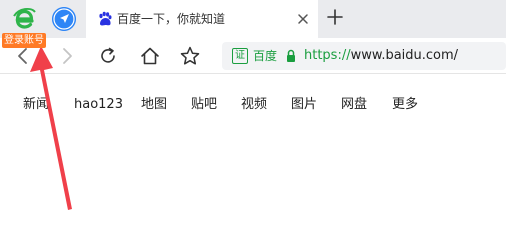 This screenshot has width=506, height=251. Describe the element at coordinates (24, 19) in the screenshot. I see `browser-logo-icon` at that location.